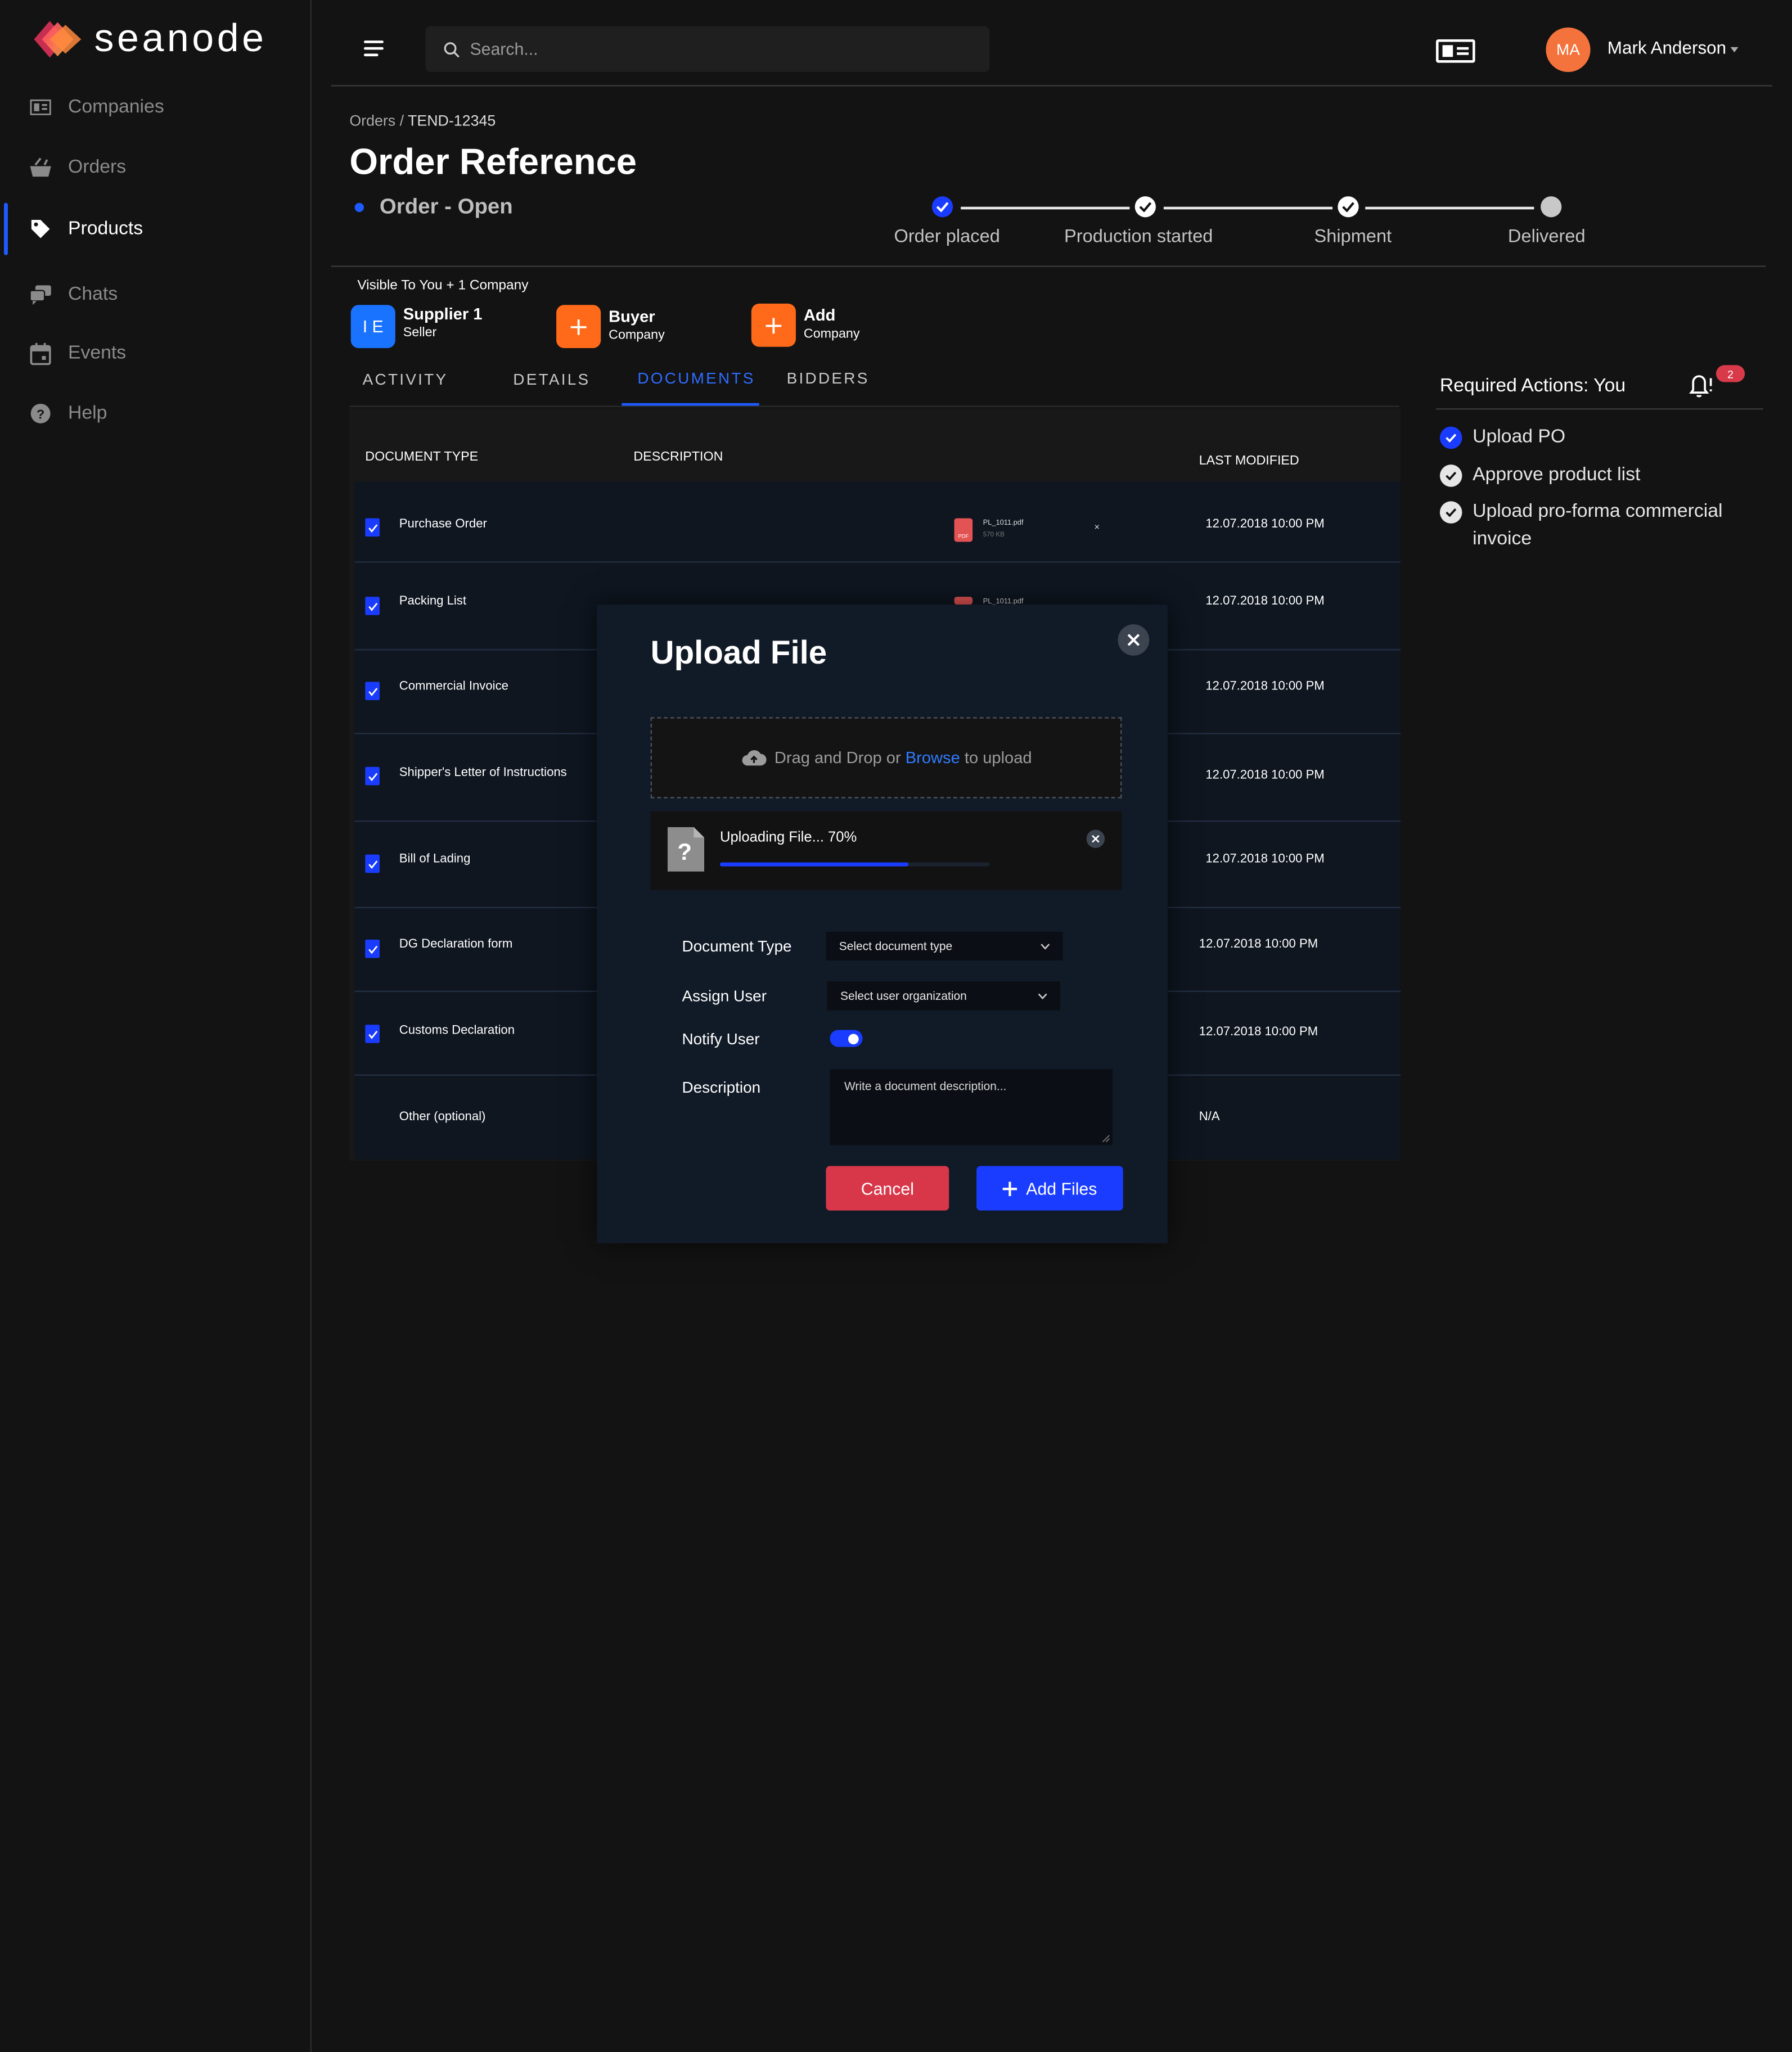 Image resolution: width=1792 pixels, height=2052 pixels. I want to click on sidebar-item-companies: Companies, so click(155, 107).